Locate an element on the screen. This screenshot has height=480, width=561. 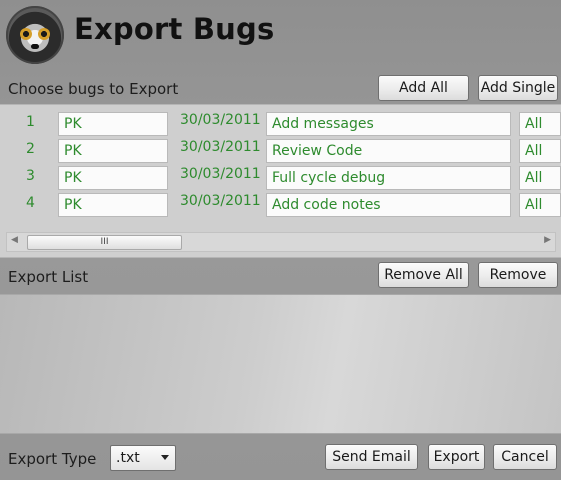
description-cell: Full cycle debug is located at coordinates (388, 178).